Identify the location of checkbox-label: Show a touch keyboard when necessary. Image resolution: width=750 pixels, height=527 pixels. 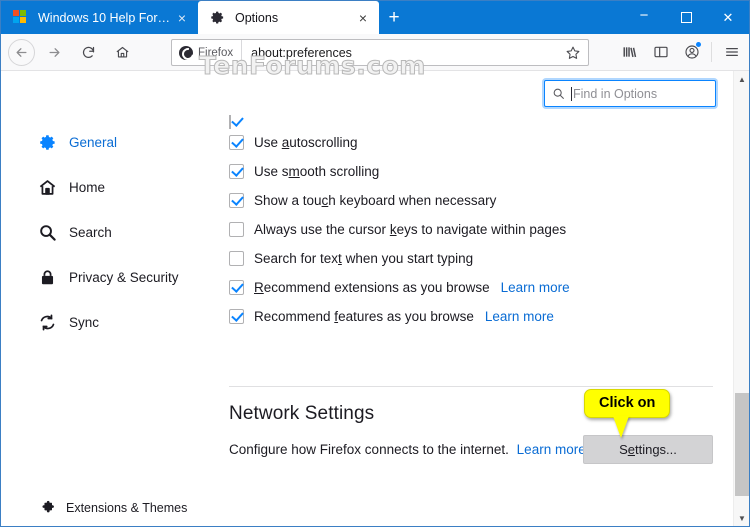
(375, 200).